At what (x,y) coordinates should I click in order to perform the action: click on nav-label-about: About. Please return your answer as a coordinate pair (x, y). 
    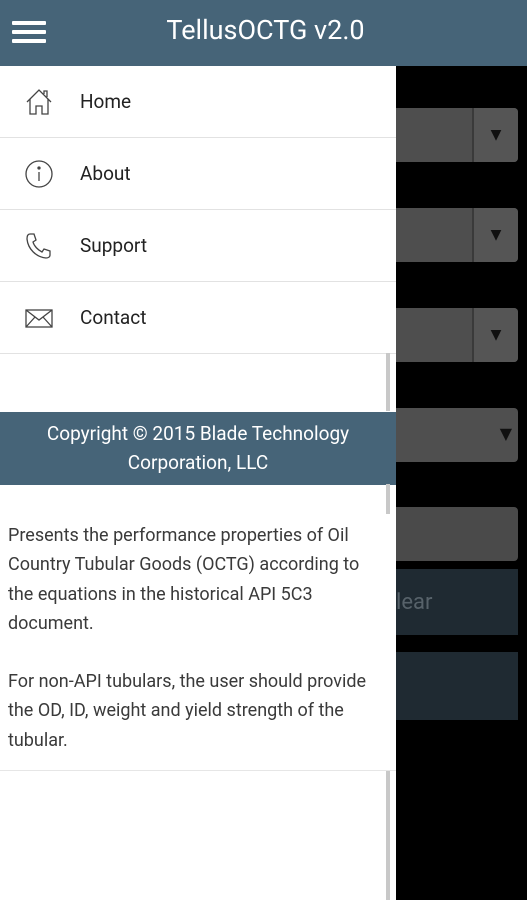
    Looking at the image, I should click on (105, 173).